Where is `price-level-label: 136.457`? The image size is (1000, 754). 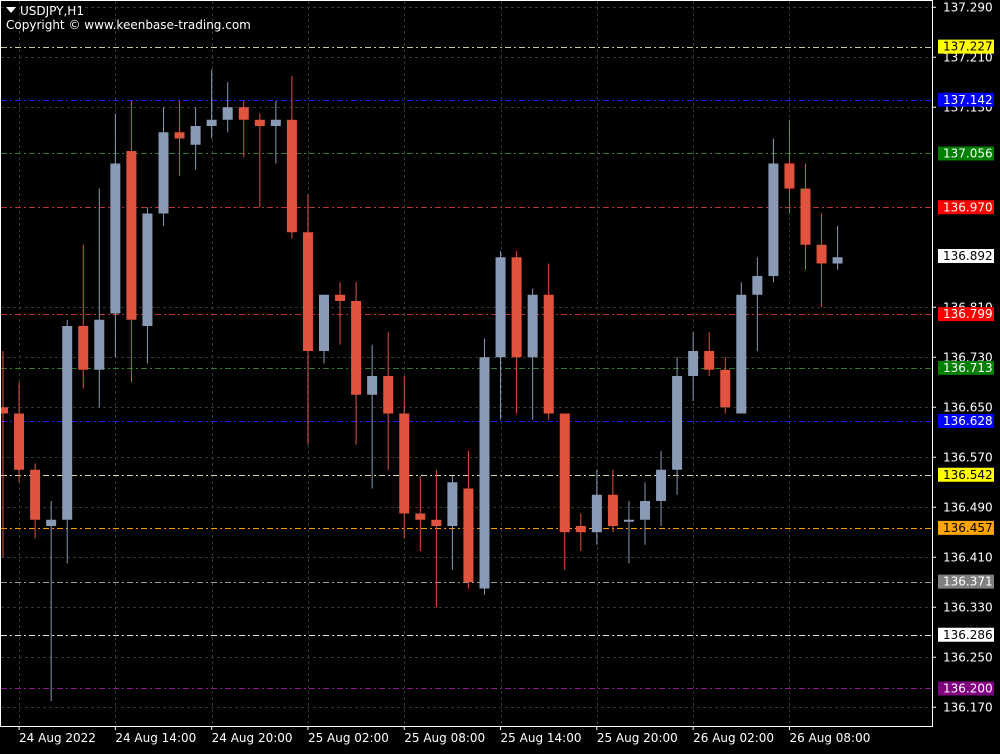 price-level-label: 136.457 is located at coordinates (968, 528).